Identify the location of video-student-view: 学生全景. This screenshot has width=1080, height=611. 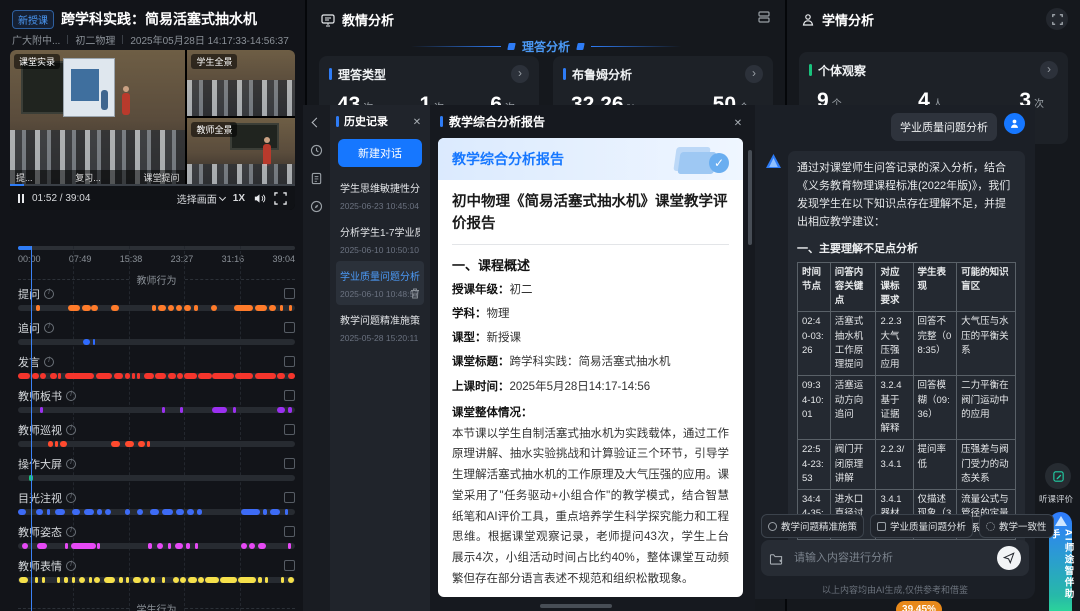
(241, 83).